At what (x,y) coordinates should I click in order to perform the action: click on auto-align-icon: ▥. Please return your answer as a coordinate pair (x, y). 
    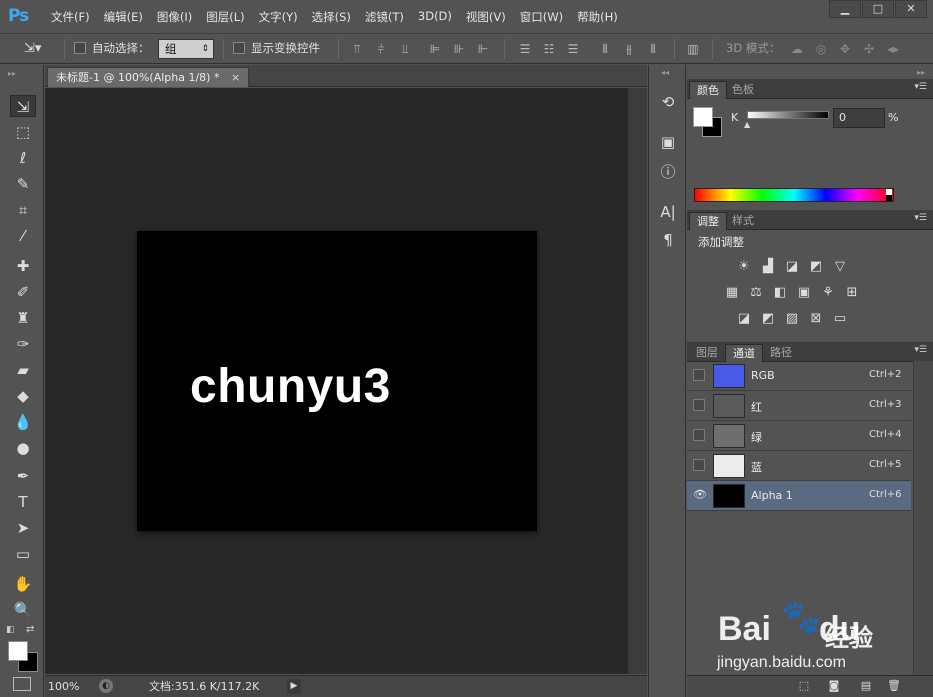
    Looking at the image, I should click on (693, 49).